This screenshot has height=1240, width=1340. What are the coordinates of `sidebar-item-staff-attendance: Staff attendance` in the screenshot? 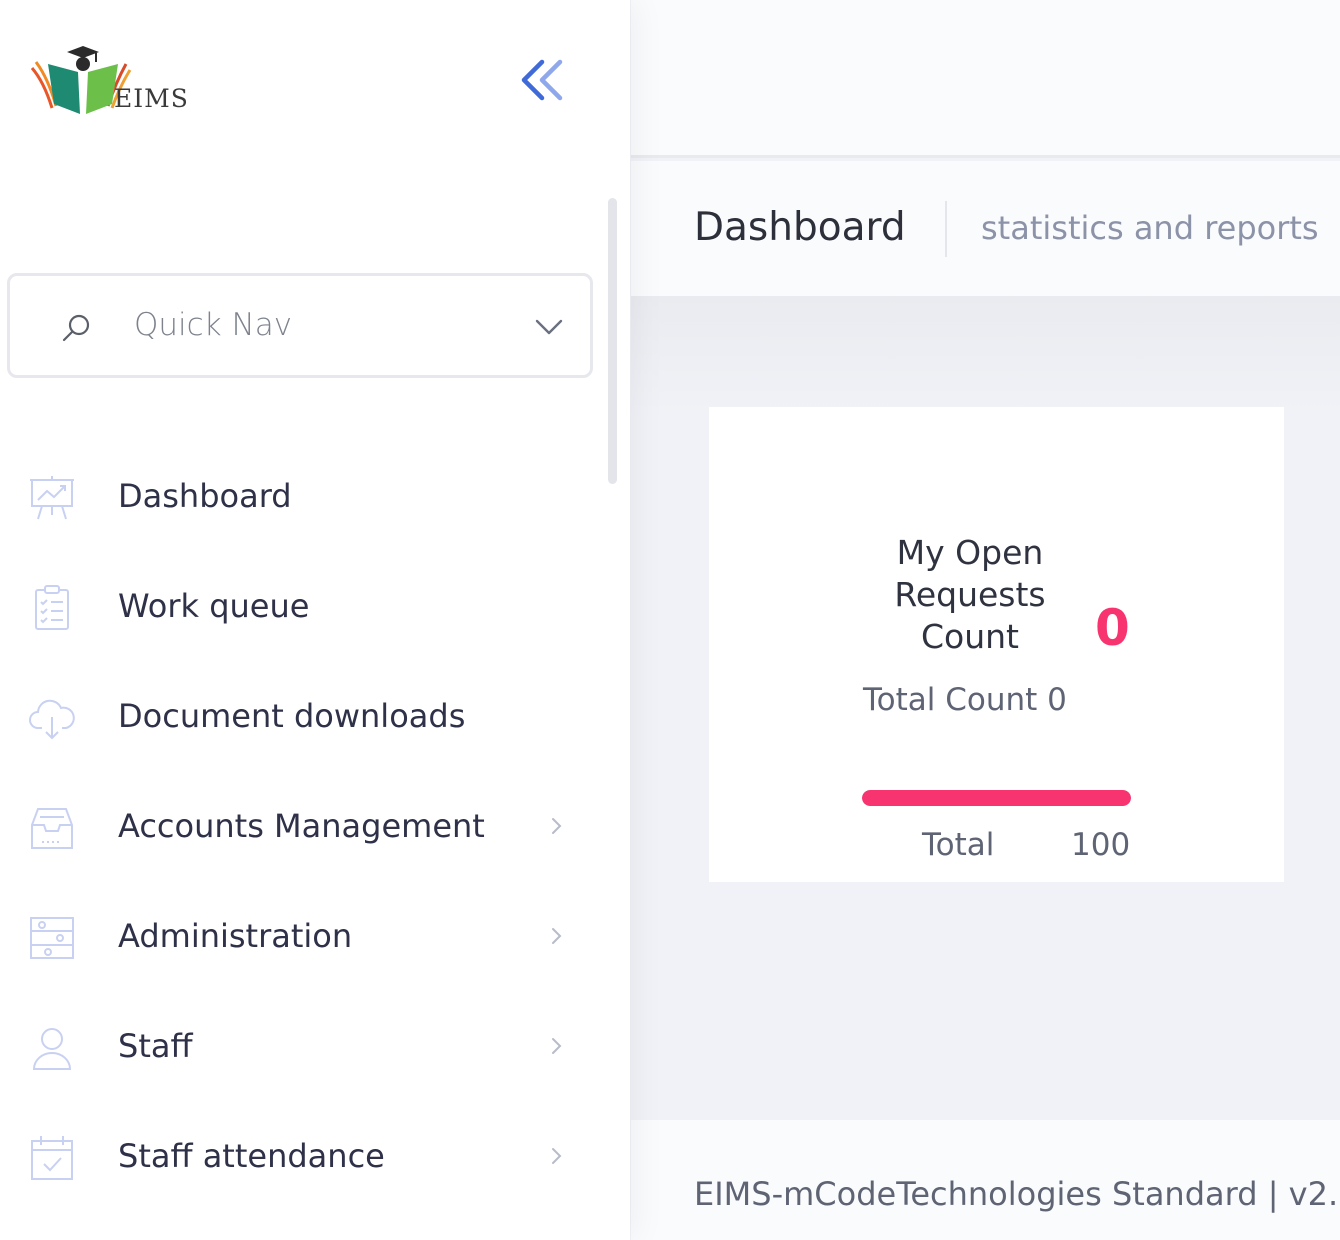 It's located at (300, 1158).